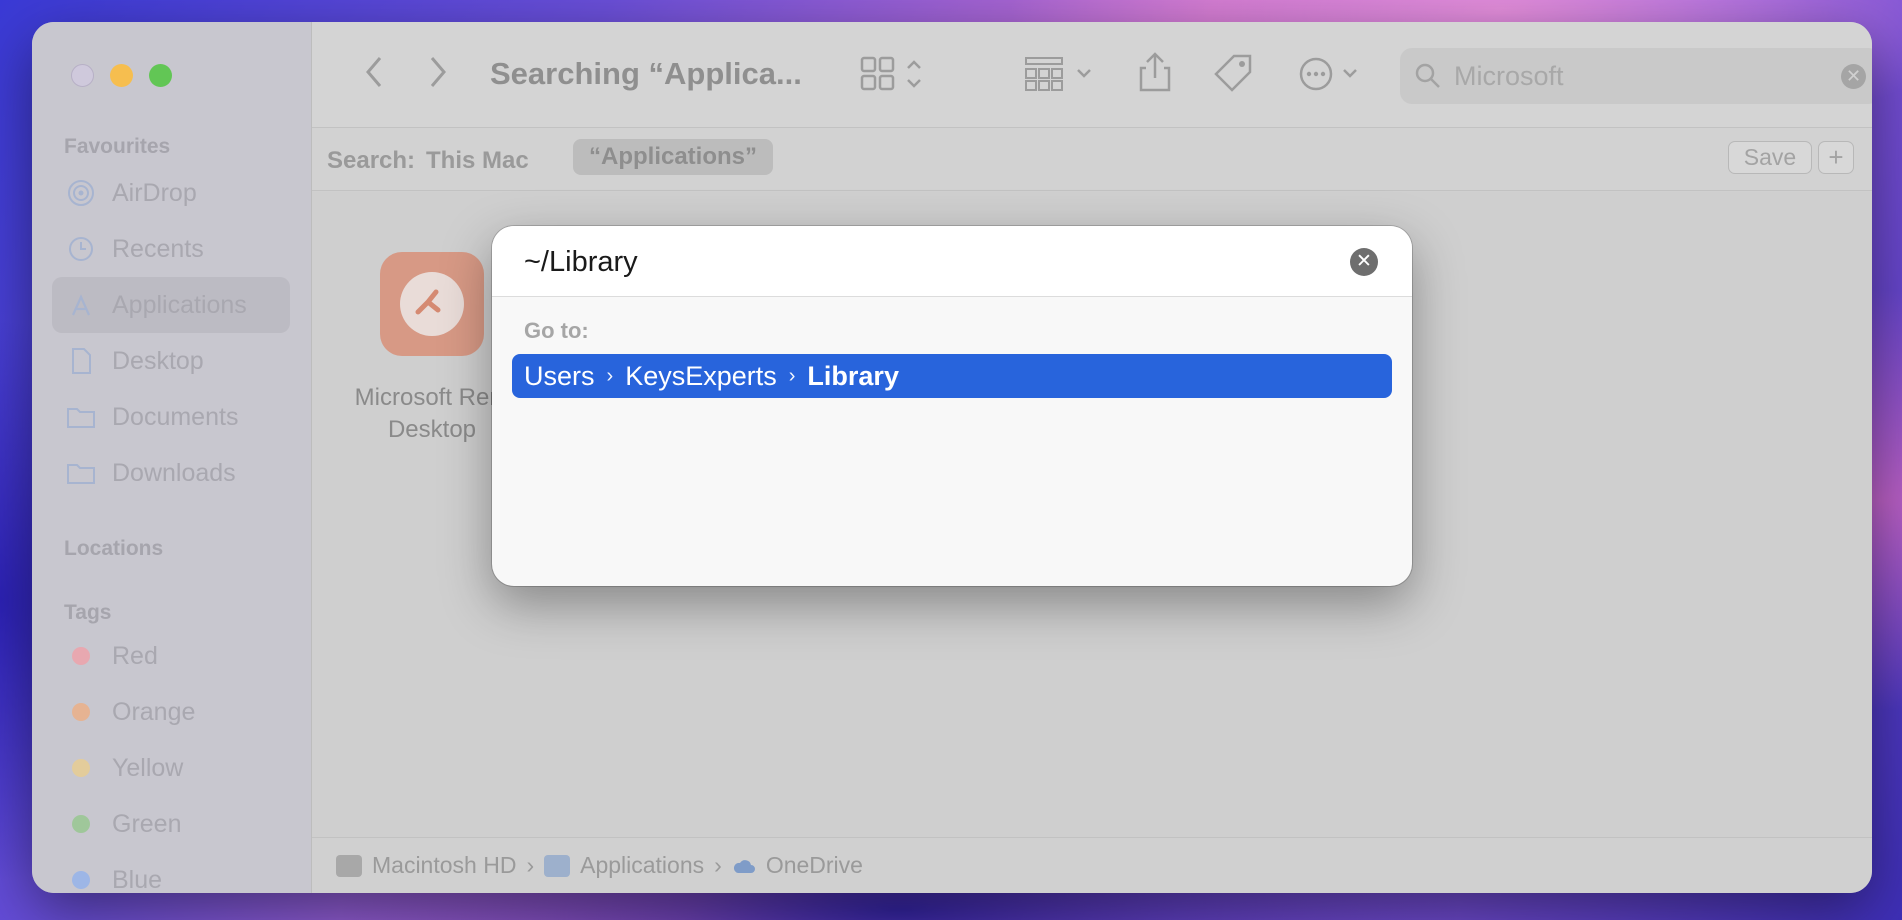  I want to click on sidebar-item-airdrop: AirDrop, so click(171, 193).